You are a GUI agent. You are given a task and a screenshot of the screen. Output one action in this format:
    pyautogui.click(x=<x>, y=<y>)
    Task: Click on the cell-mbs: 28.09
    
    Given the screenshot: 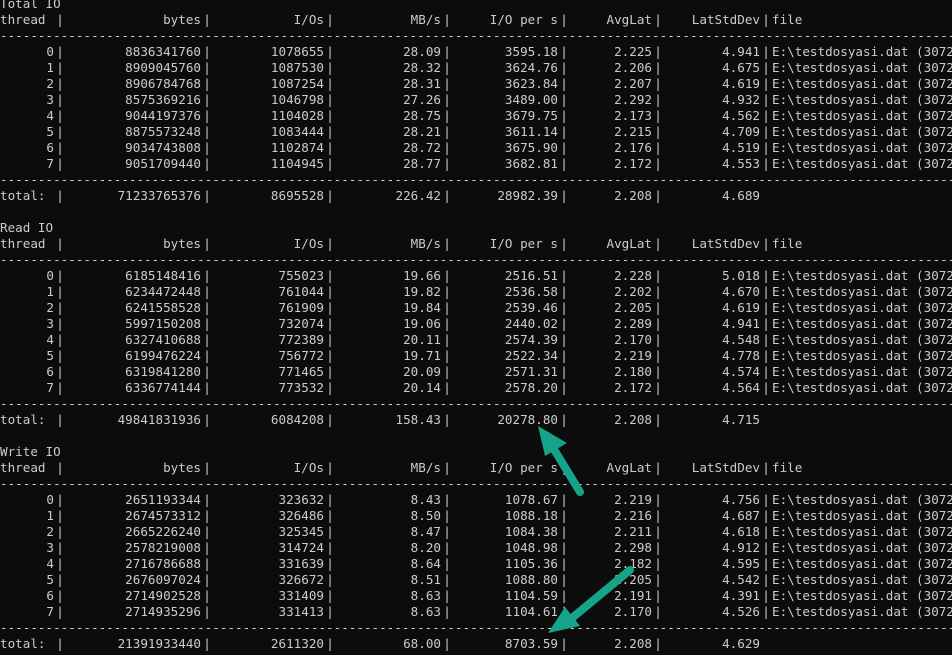 What is the action you would take?
    pyautogui.click(x=422, y=51)
    